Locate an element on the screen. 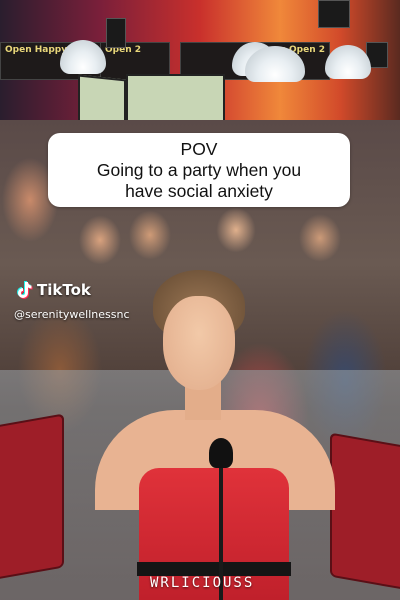  black-belt is located at coordinates (214, 569).